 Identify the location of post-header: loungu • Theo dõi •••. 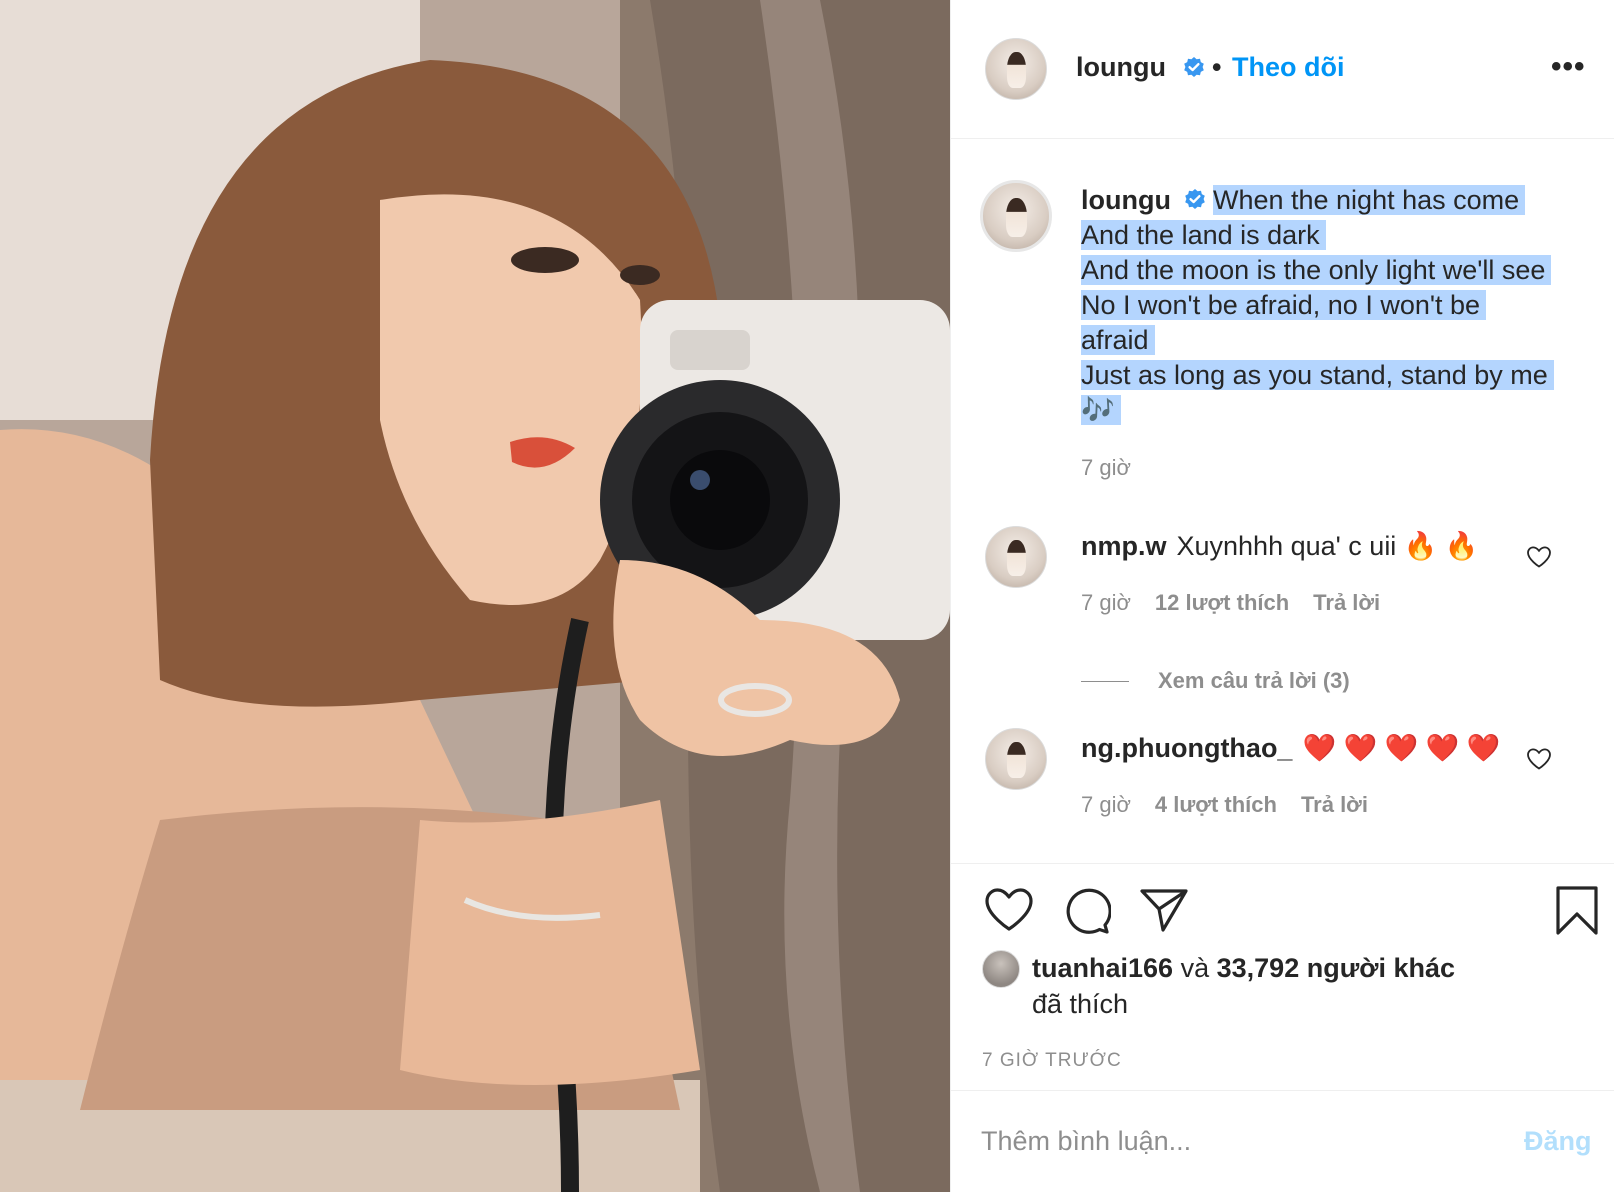
(1282, 69).